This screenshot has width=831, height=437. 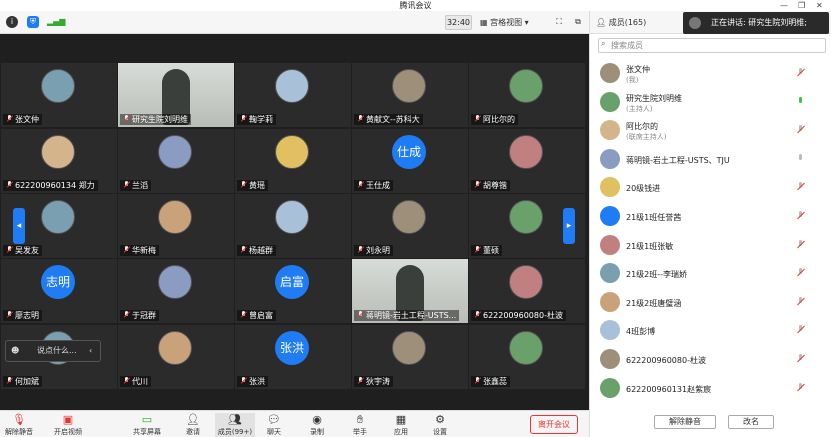 What do you see at coordinates (643, 189) in the screenshot?
I see `member-name: 20级钱进` at bounding box center [643, 189].